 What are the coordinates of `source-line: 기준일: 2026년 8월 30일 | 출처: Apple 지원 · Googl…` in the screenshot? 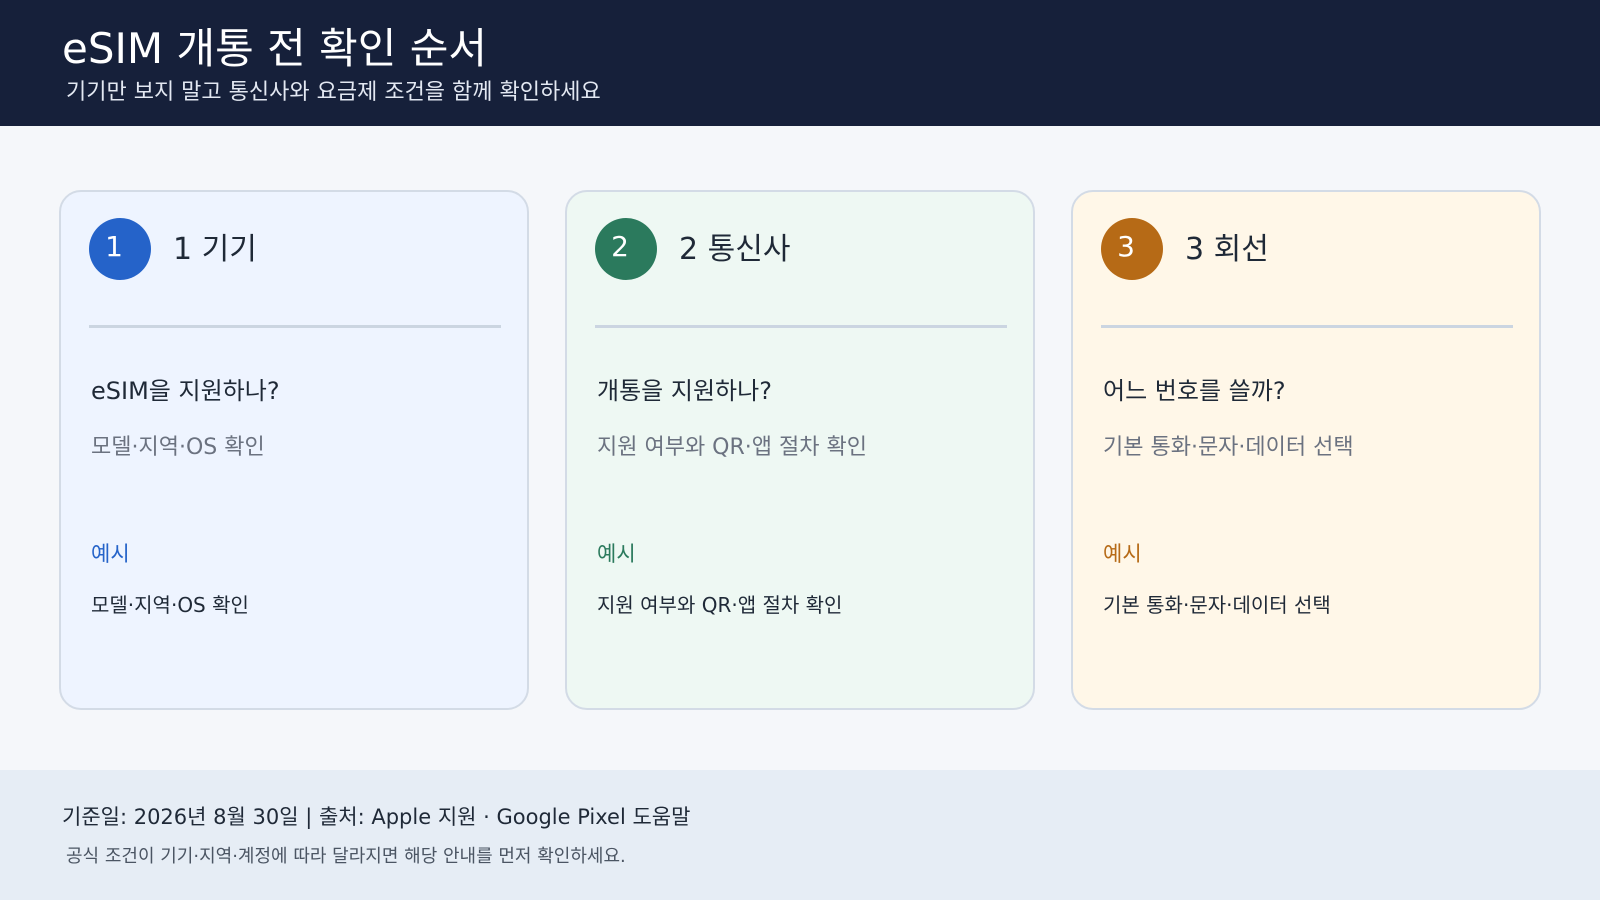 It's located at (376, 817).